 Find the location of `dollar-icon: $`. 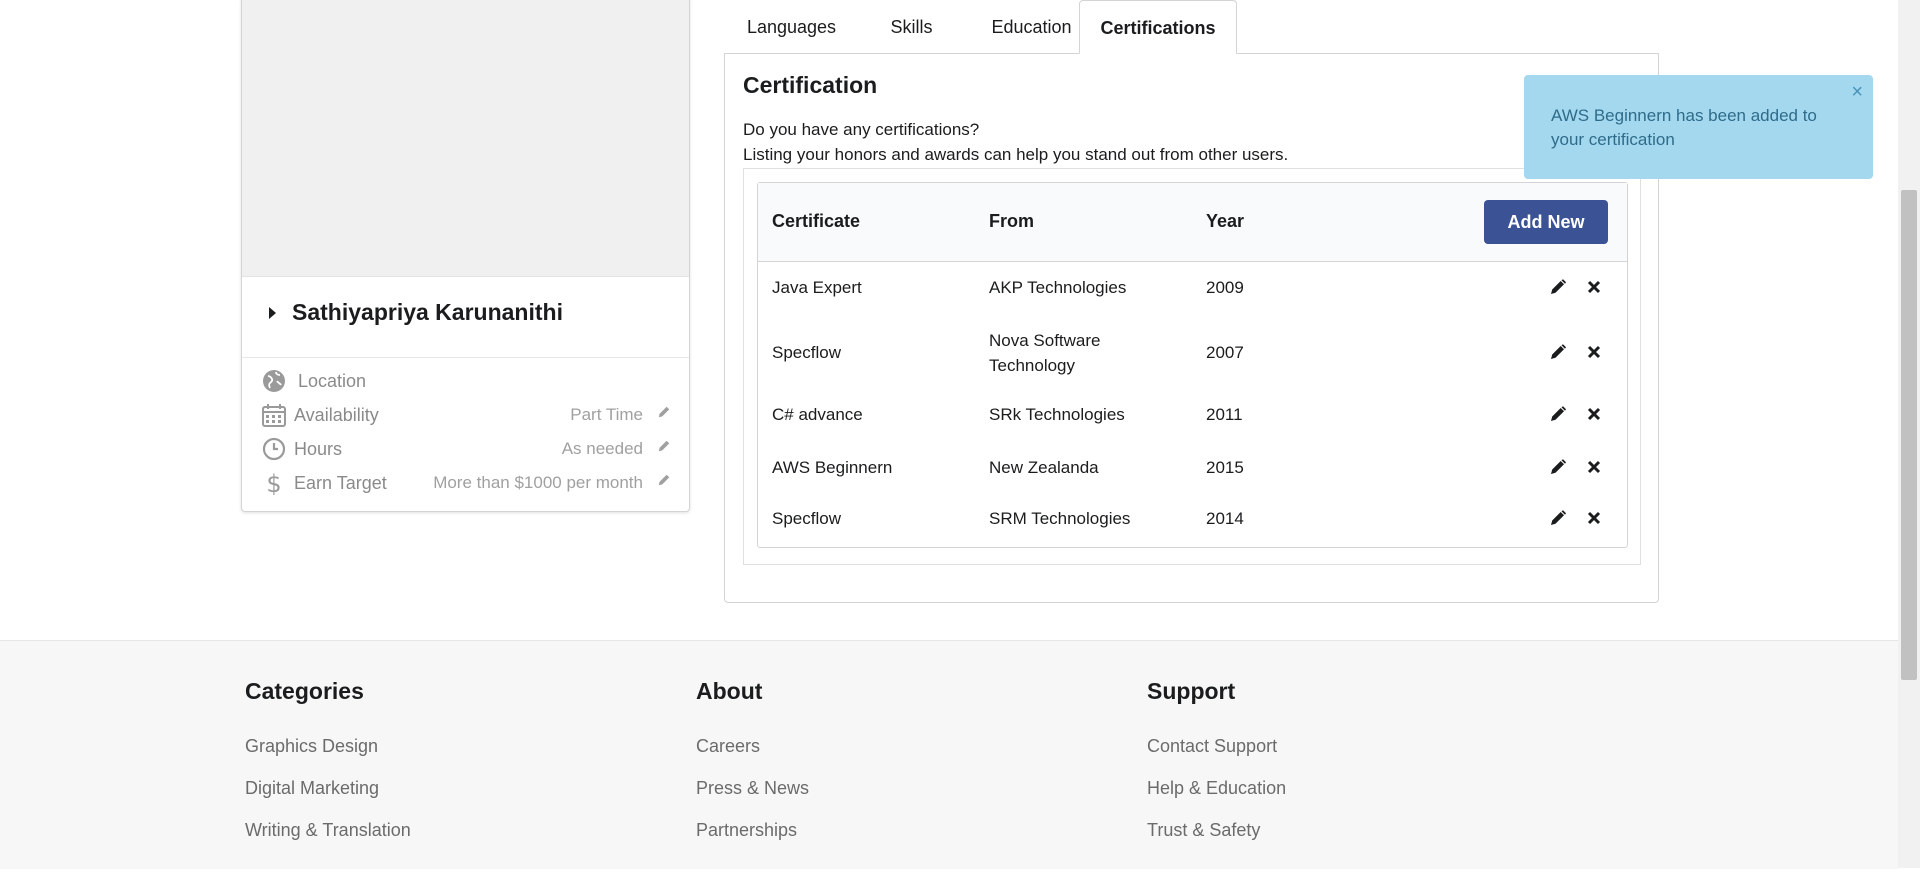

dollar-icon: $ is located at coordinates (273, 483).